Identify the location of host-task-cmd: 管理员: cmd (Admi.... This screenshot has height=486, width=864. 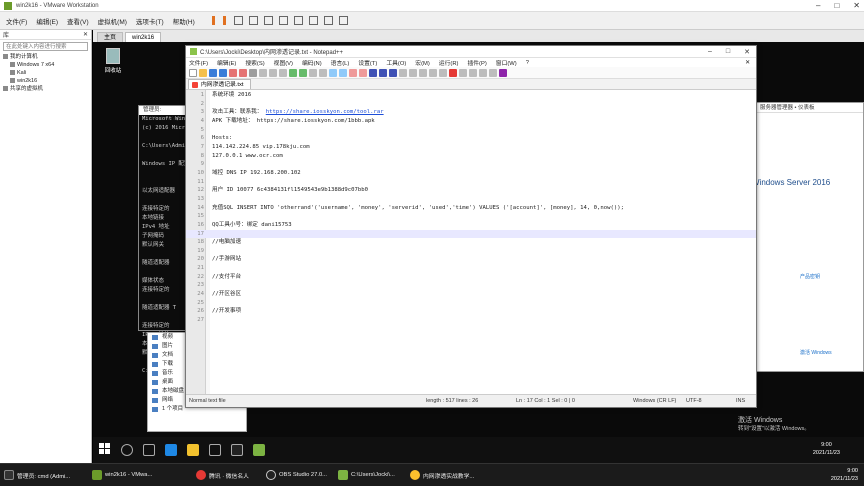
(37, 475).